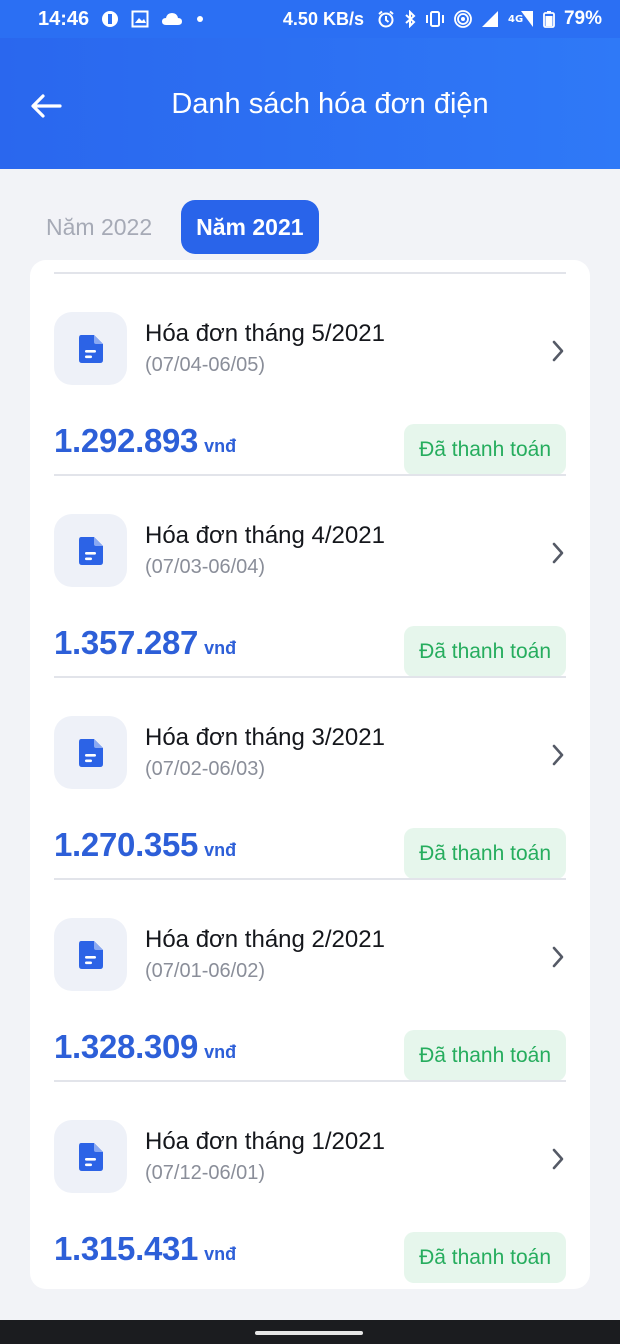  I want to click on bill-title: Hóa đơn tháng 1/2021, so click(265, 1141).